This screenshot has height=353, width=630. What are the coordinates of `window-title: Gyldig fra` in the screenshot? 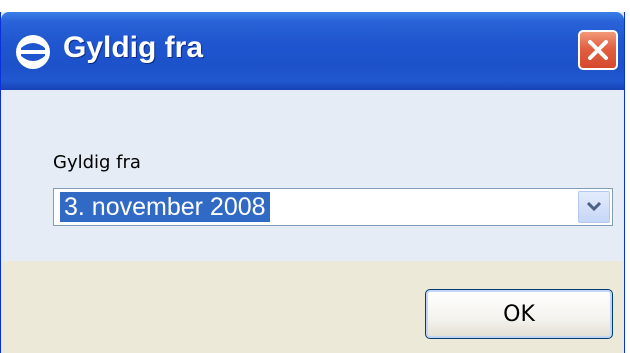 It's located at (133, 47).